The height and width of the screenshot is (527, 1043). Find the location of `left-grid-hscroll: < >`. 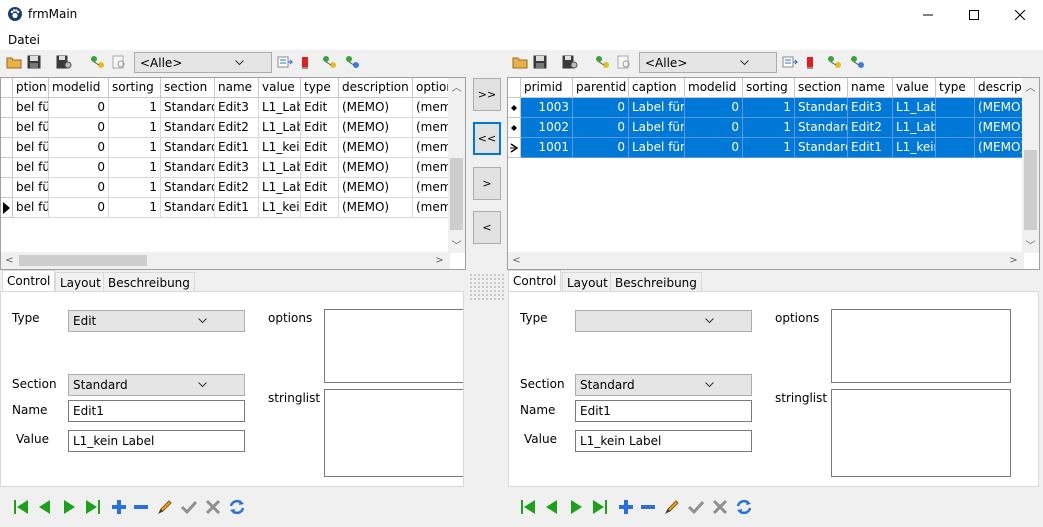

left-grid-hscroll: < > is located at coordinates (225, 260).